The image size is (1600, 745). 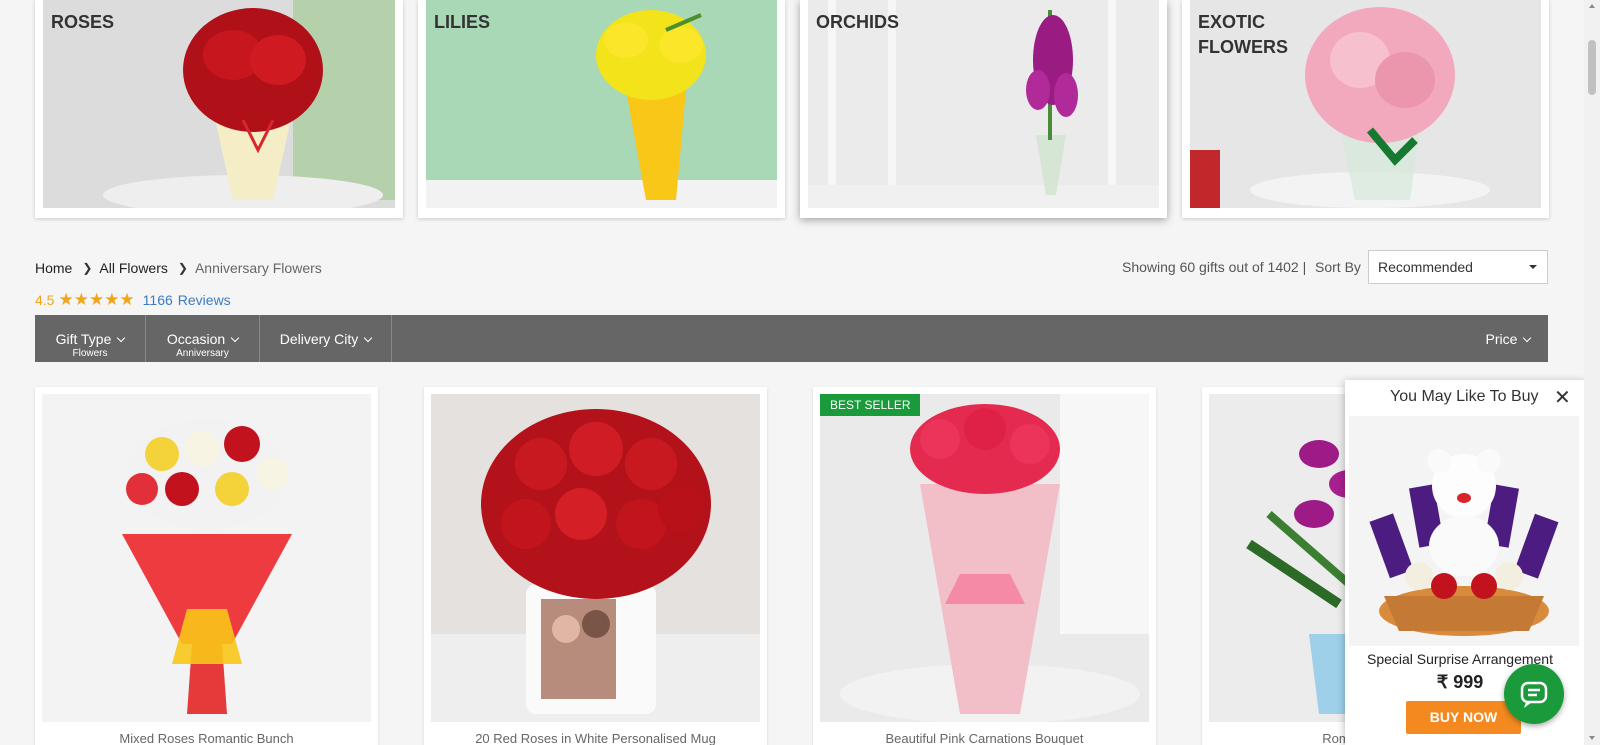 What do you see at coordinates (1592, 372) in the screenshot?
I see `page-scrollbar` at bounding box center [1592, 372].